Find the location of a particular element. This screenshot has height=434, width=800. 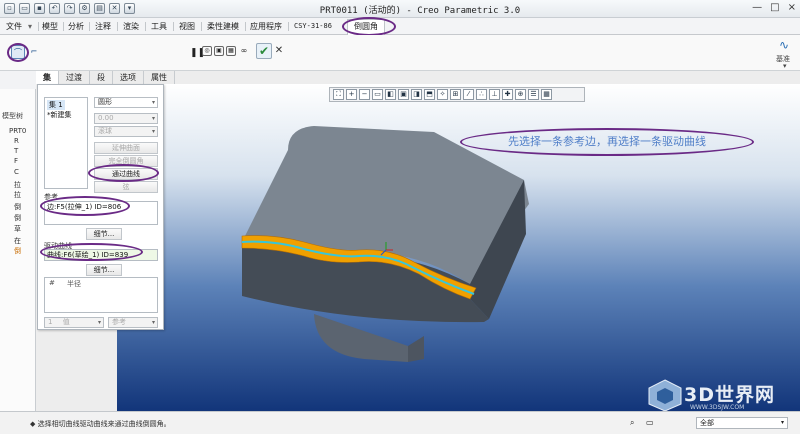

layers-icon: ☰ is located at coordinates (533, 94).